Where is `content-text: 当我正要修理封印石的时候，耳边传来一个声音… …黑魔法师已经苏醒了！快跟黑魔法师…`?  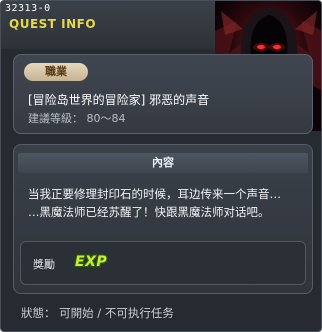
content-text: 当我正要修理封印石的时候，耳边传来一个声音… …黑魔法师已经苏醒了！快跟黑魔法师… is located at coordinates (168, 203).